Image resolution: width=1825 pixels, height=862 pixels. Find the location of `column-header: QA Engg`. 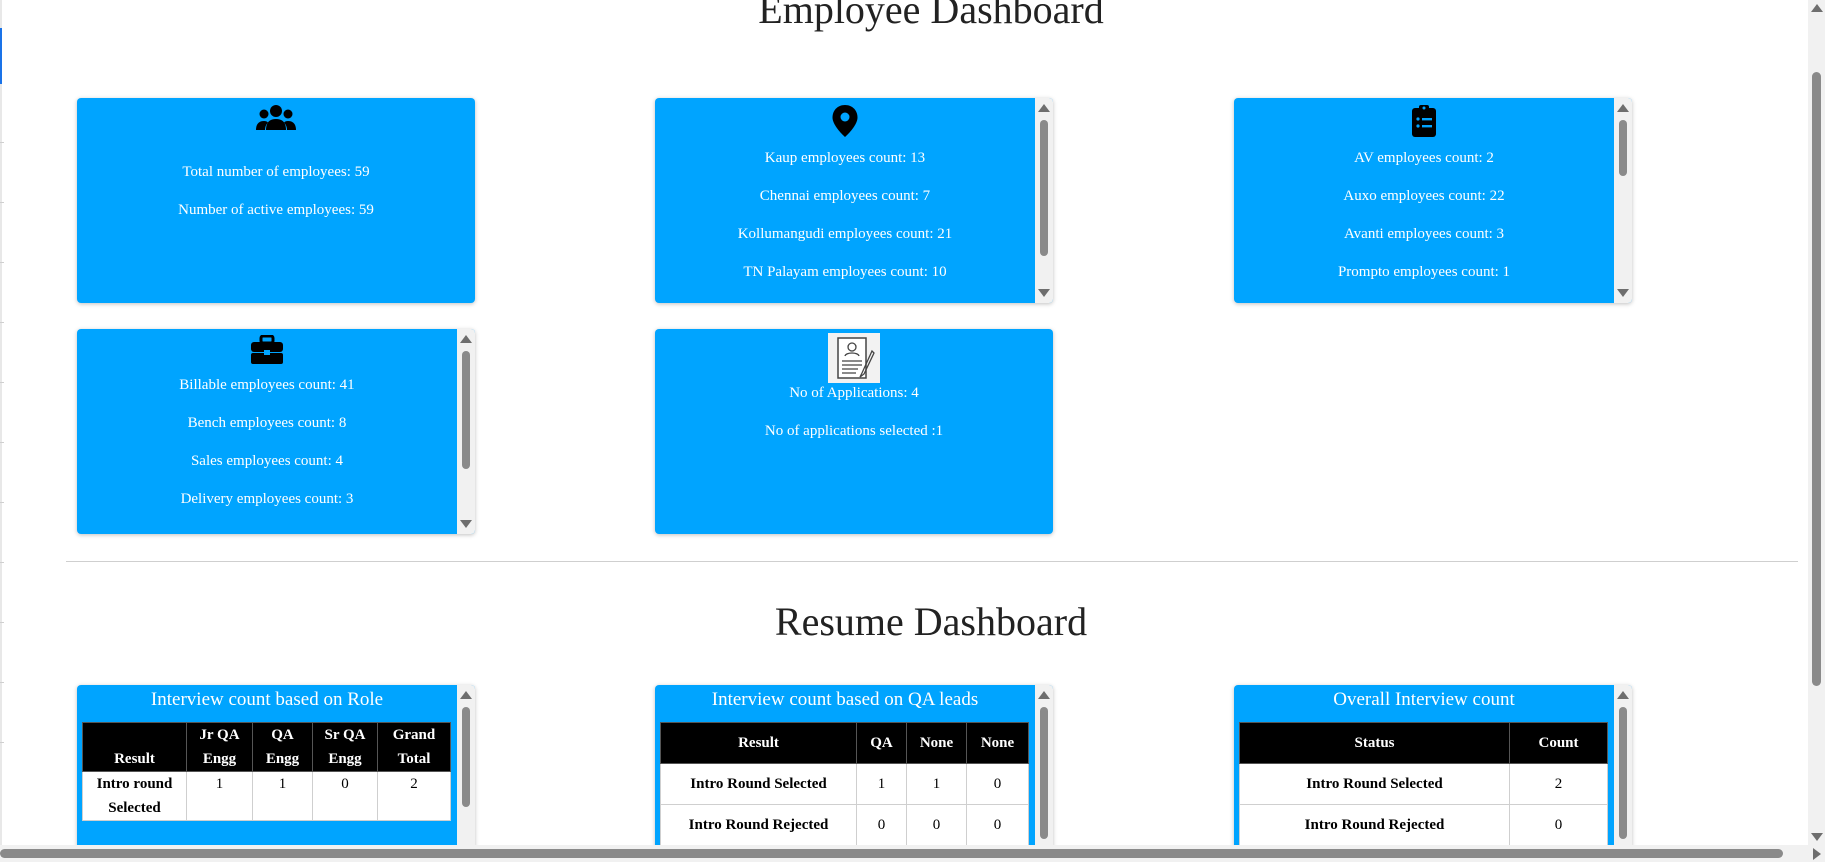

column-header: QA Engg is located at coordinates (282, 747).